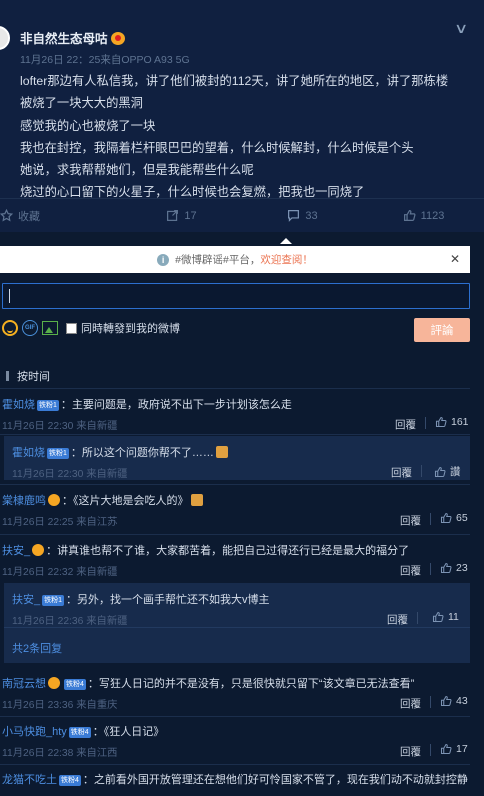 The height and width of the screenshot is (796, 484). Describe the element at coordinates (294, 216) in the screenshot. I see `comment-icon` at that location.